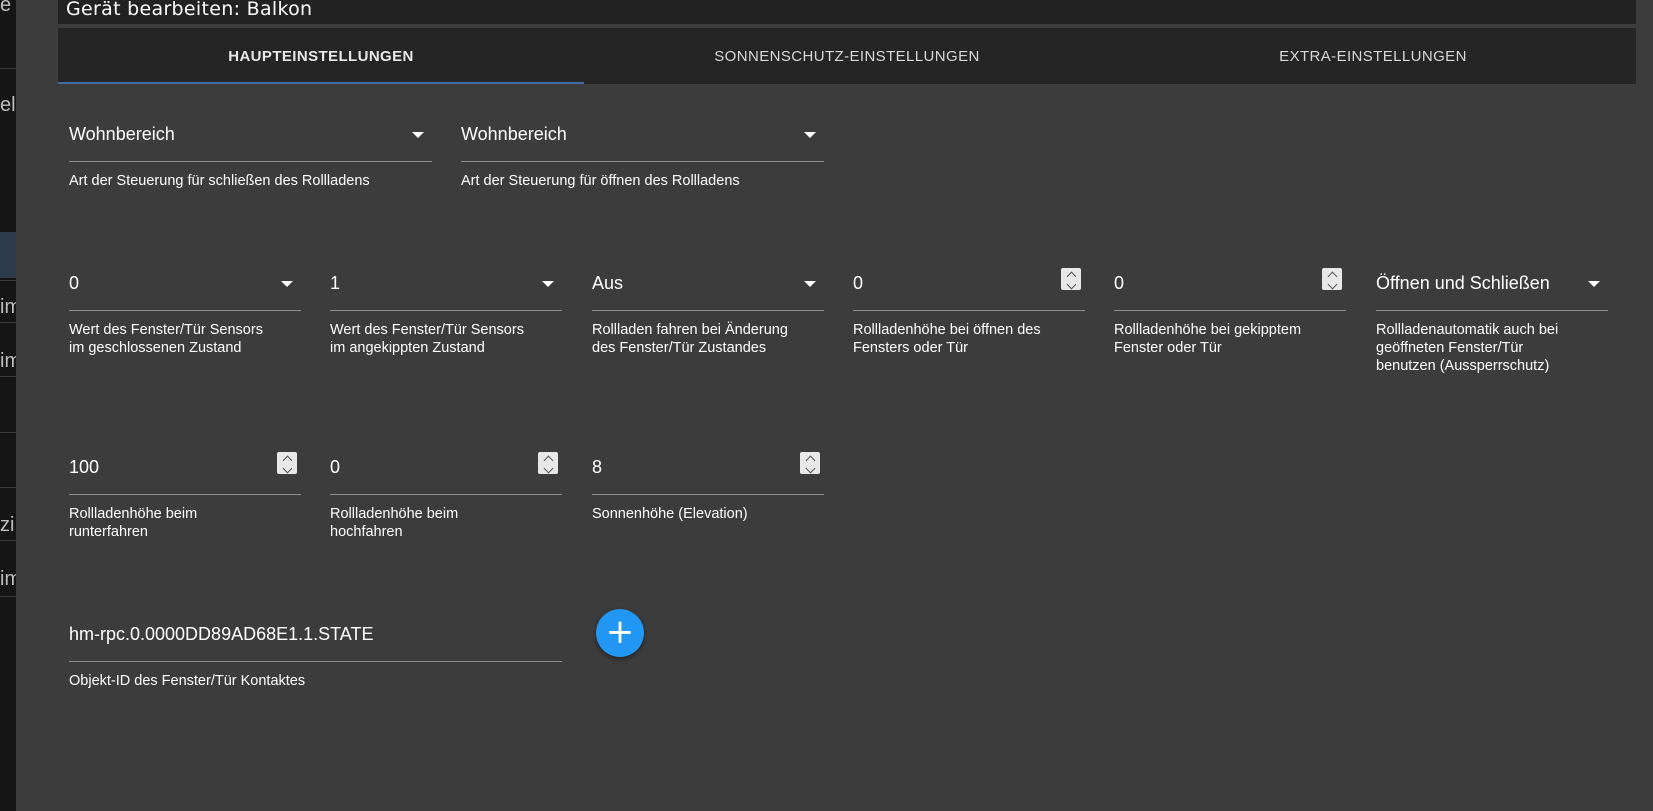 The image size is (1653, 811). I want to click on plus-icon: +, so click(620, 632).